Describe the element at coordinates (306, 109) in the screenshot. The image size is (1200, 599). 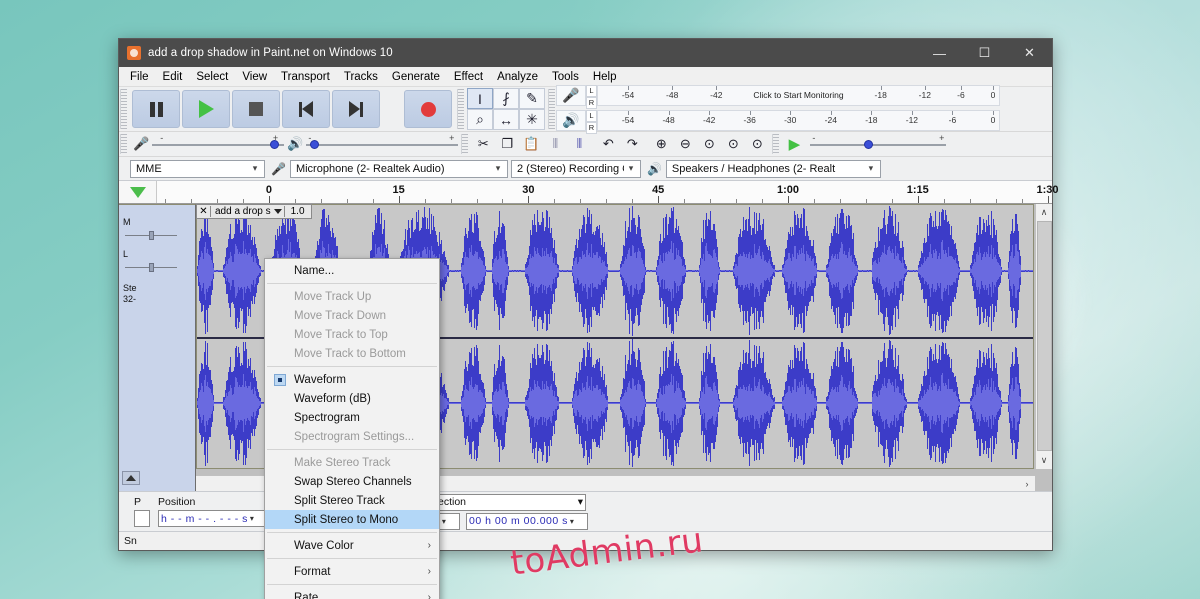
I see `skip-to-start-button` at that location.